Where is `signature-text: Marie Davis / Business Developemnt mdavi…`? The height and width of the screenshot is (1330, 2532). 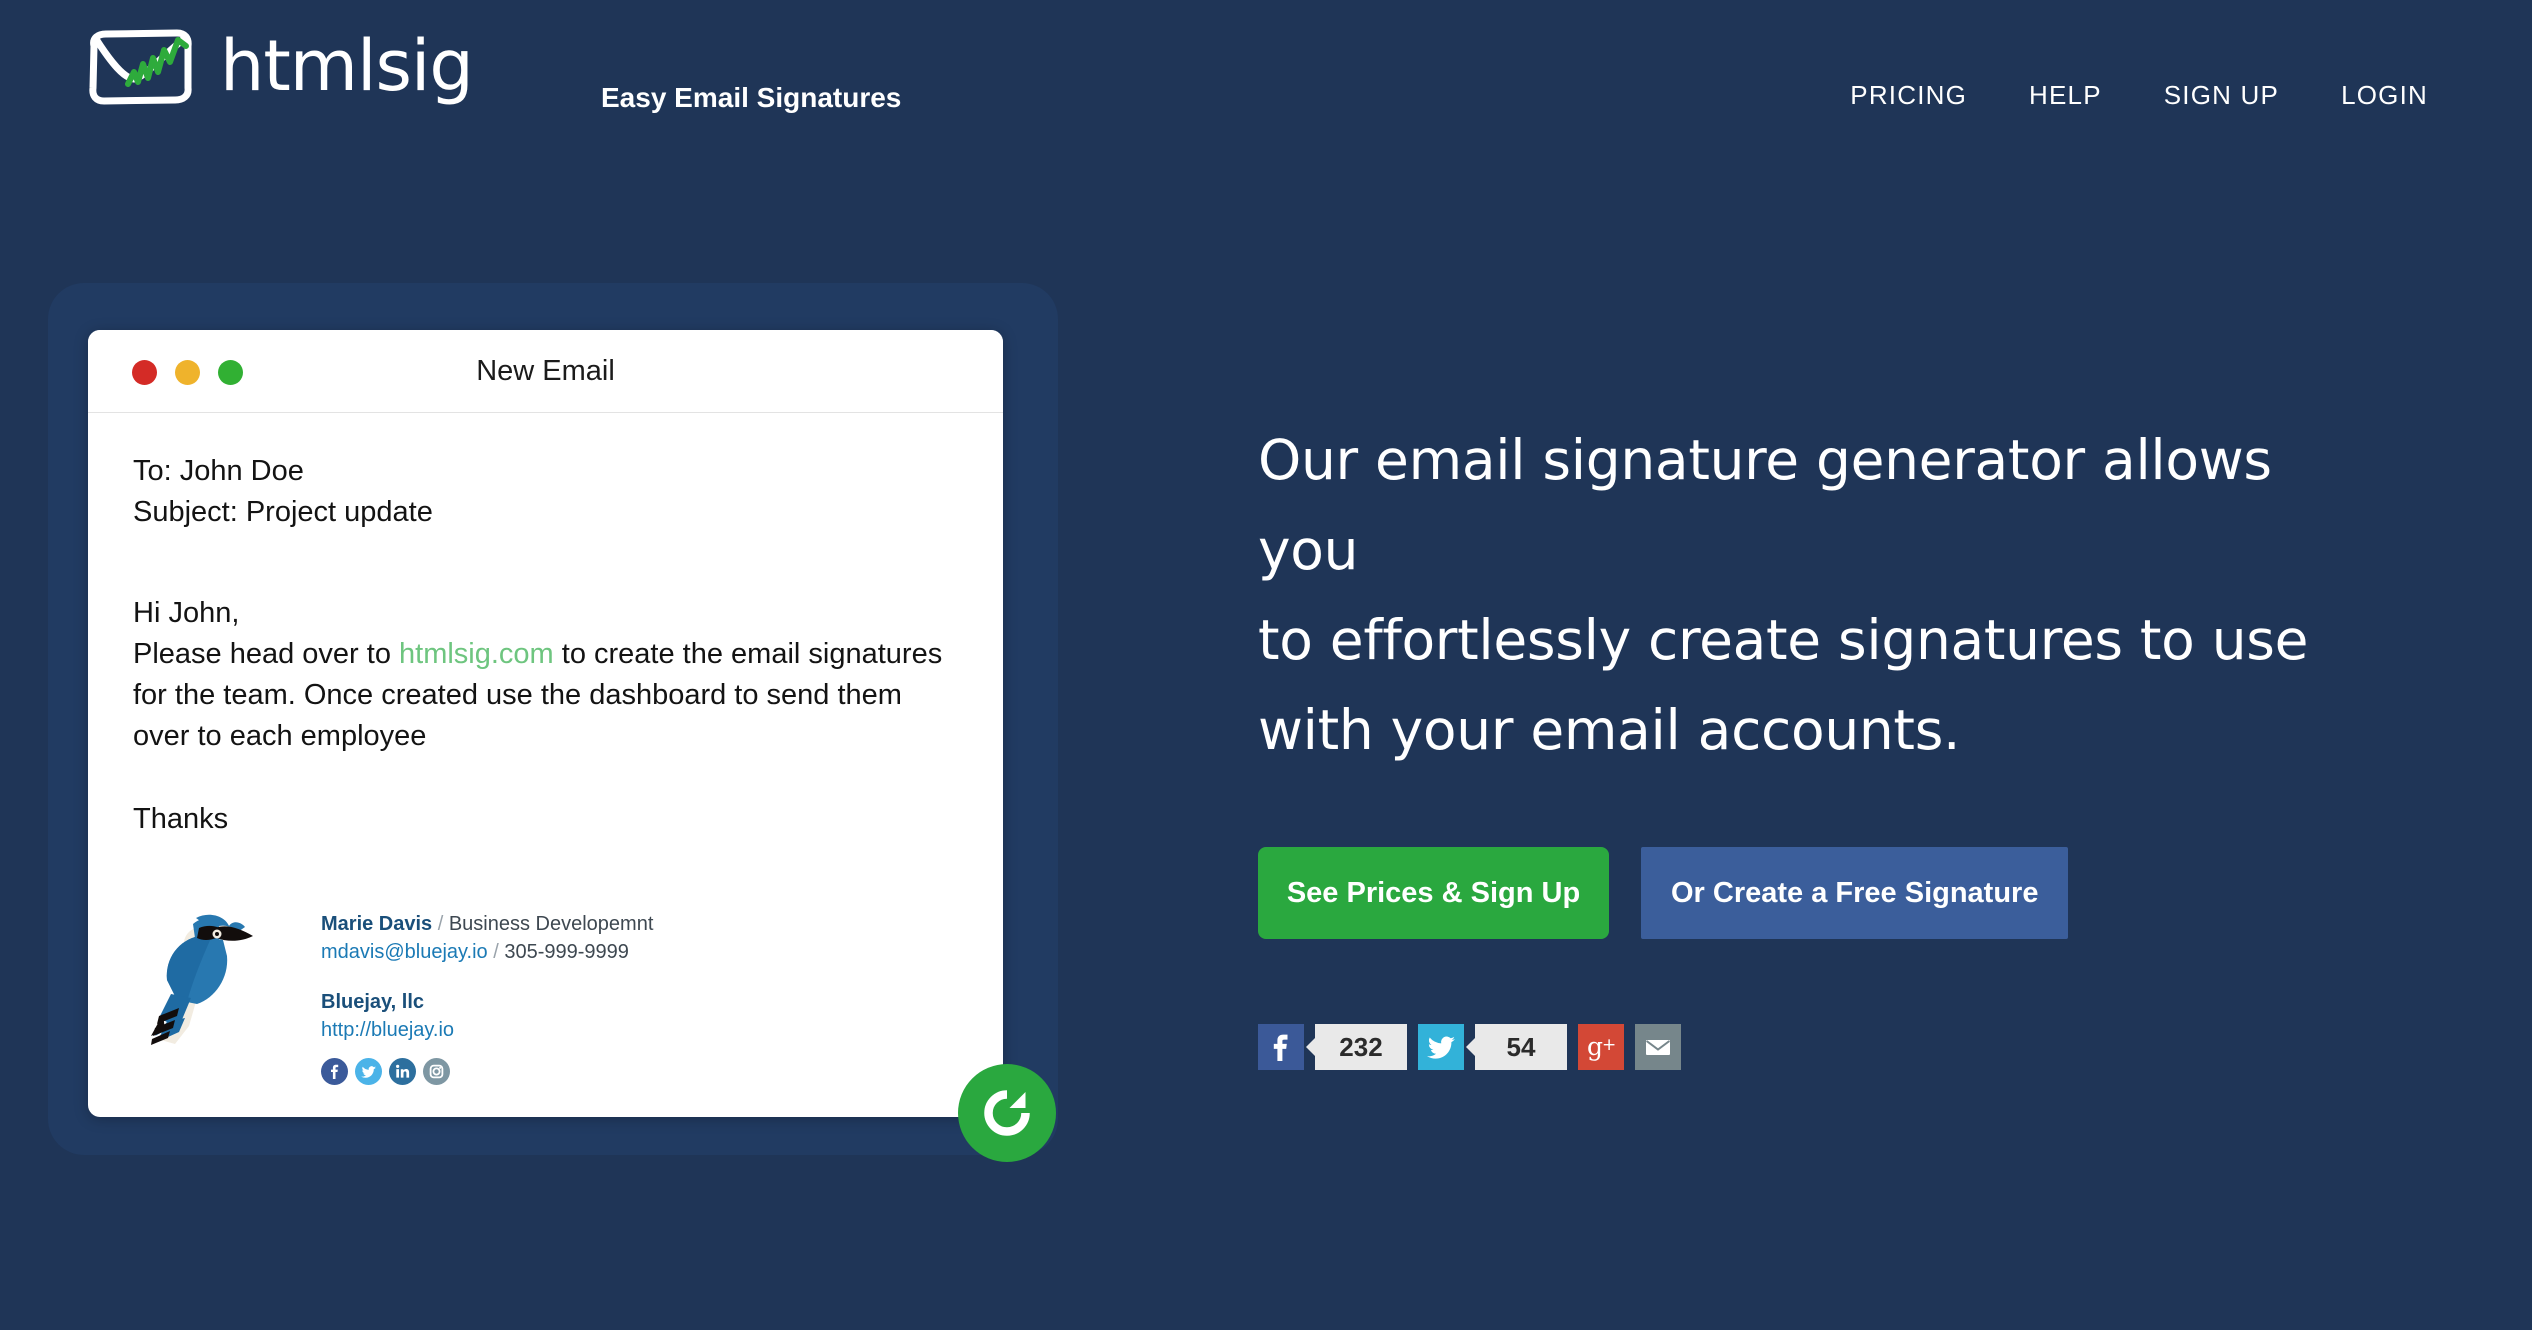
signature-text: Marie Davis / Business Developemnt mdavi… is located at coordinates (487, 988).